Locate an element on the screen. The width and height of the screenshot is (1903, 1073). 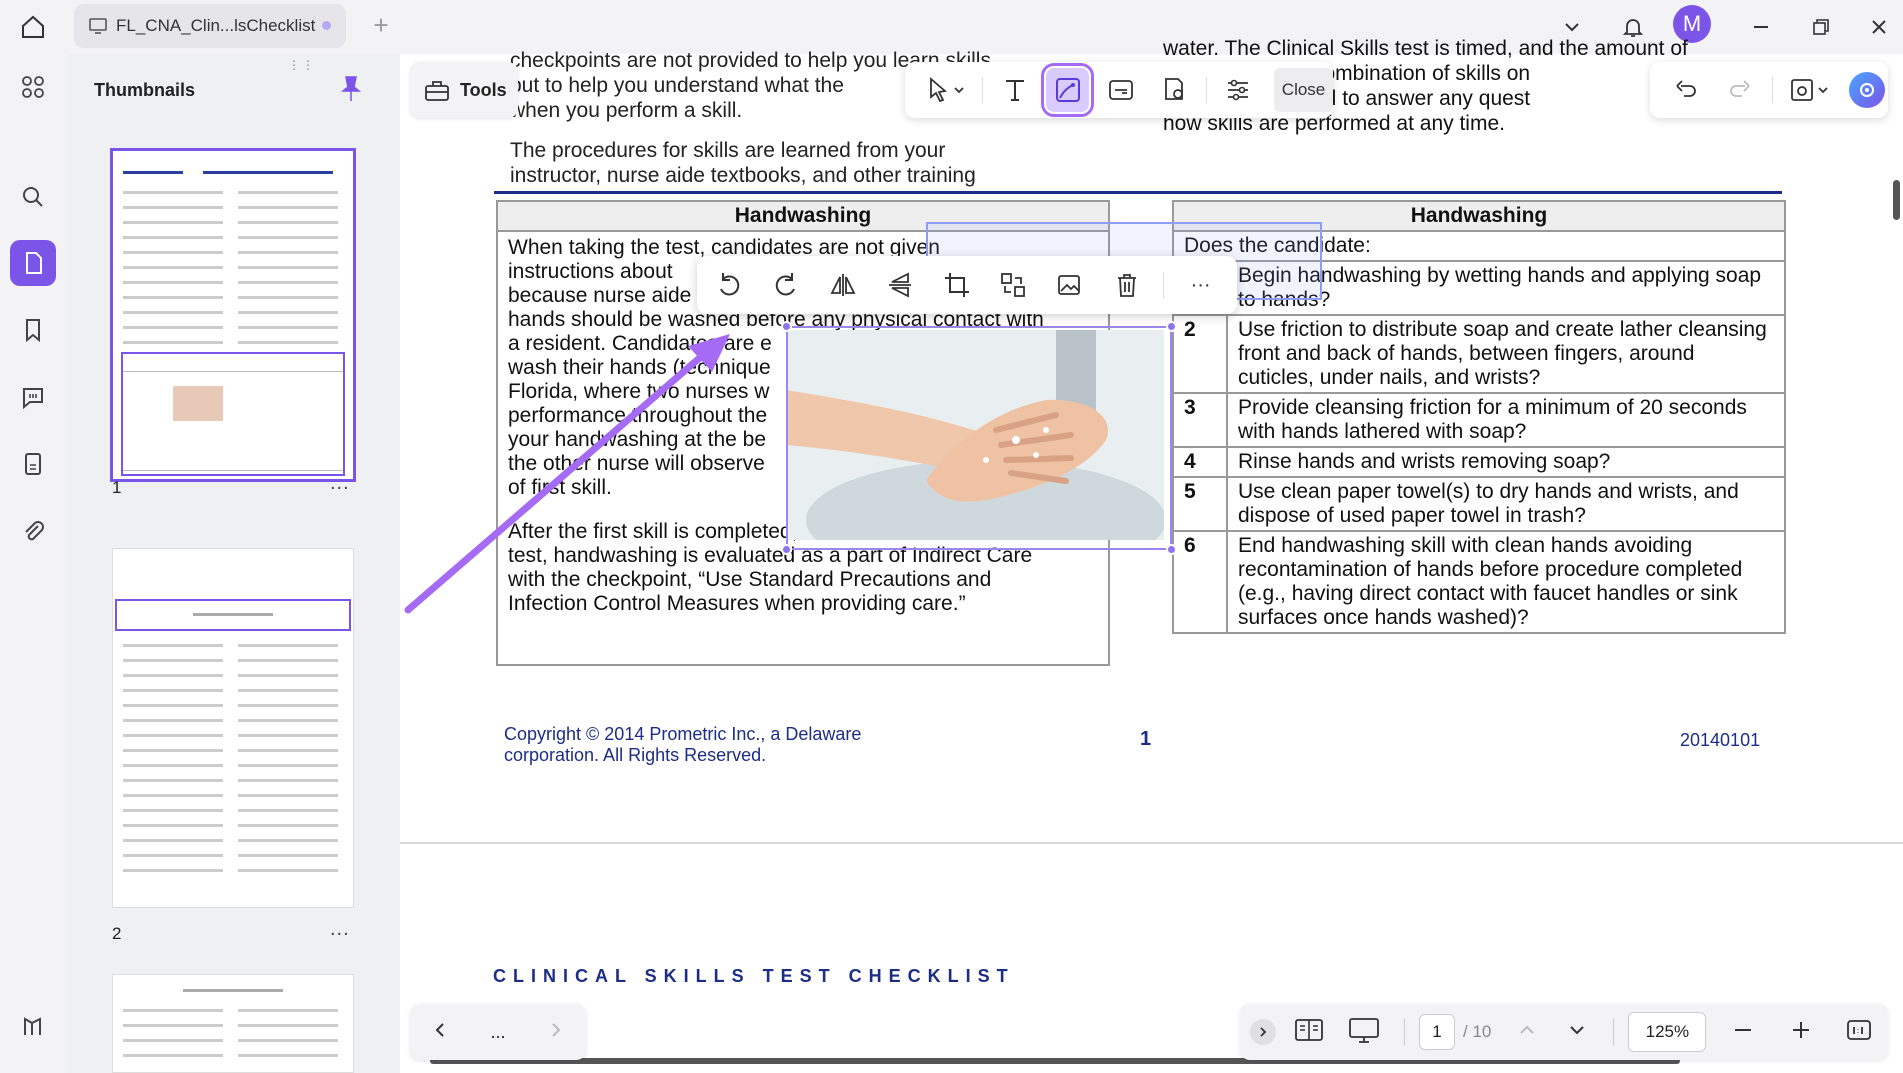
search-icon is located at coordinates (33, 197).